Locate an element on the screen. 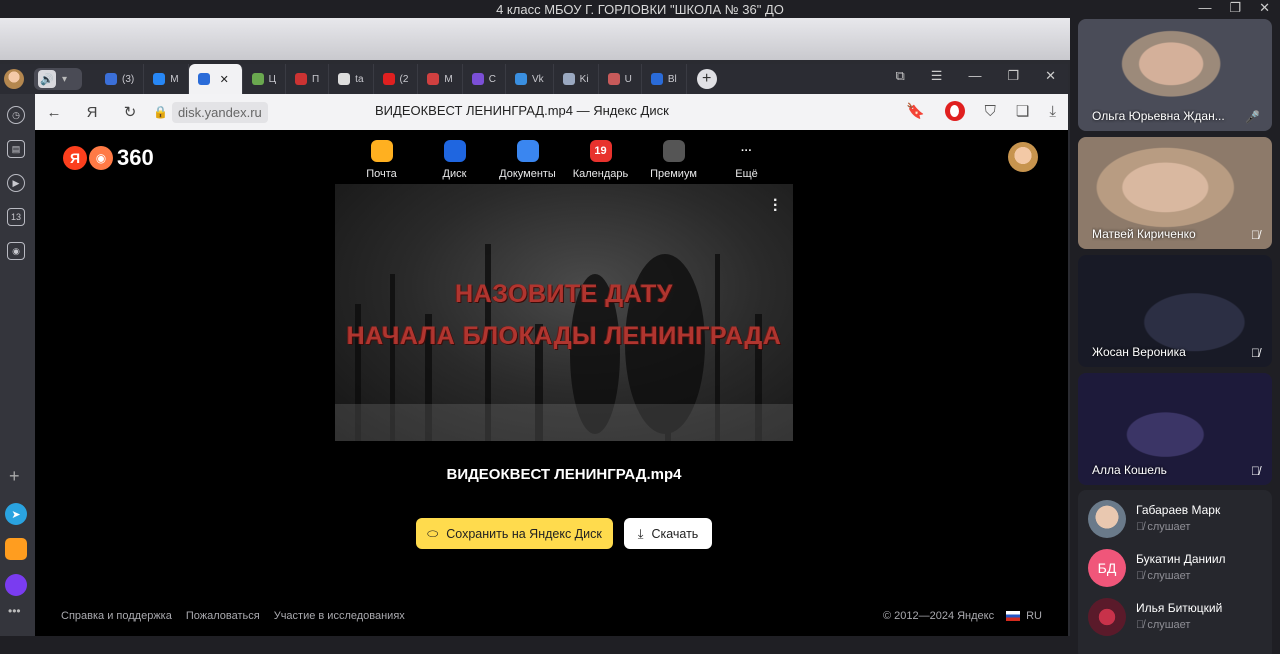  video-tile: Алла Кошель 🎙̸ is located at coordinates (1175, 429).